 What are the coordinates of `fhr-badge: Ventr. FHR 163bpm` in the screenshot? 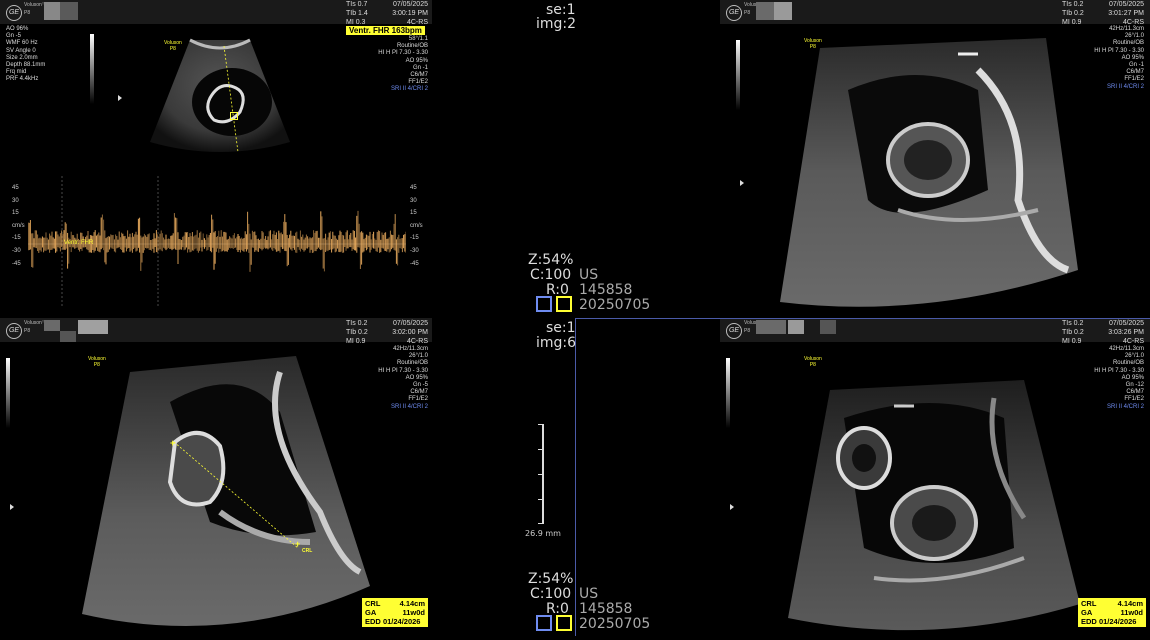 It's located at (385, 30).